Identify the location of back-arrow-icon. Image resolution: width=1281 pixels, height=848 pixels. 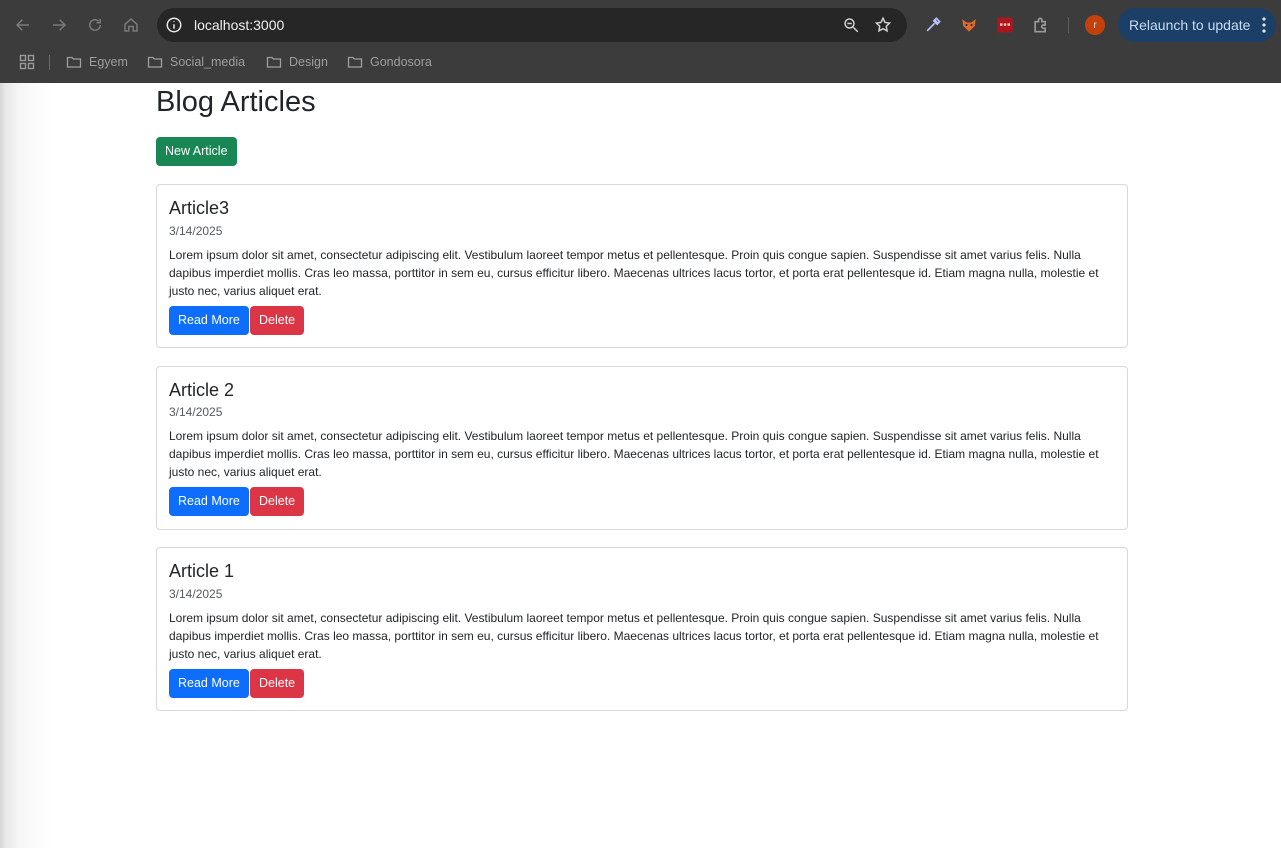
(22, 25).